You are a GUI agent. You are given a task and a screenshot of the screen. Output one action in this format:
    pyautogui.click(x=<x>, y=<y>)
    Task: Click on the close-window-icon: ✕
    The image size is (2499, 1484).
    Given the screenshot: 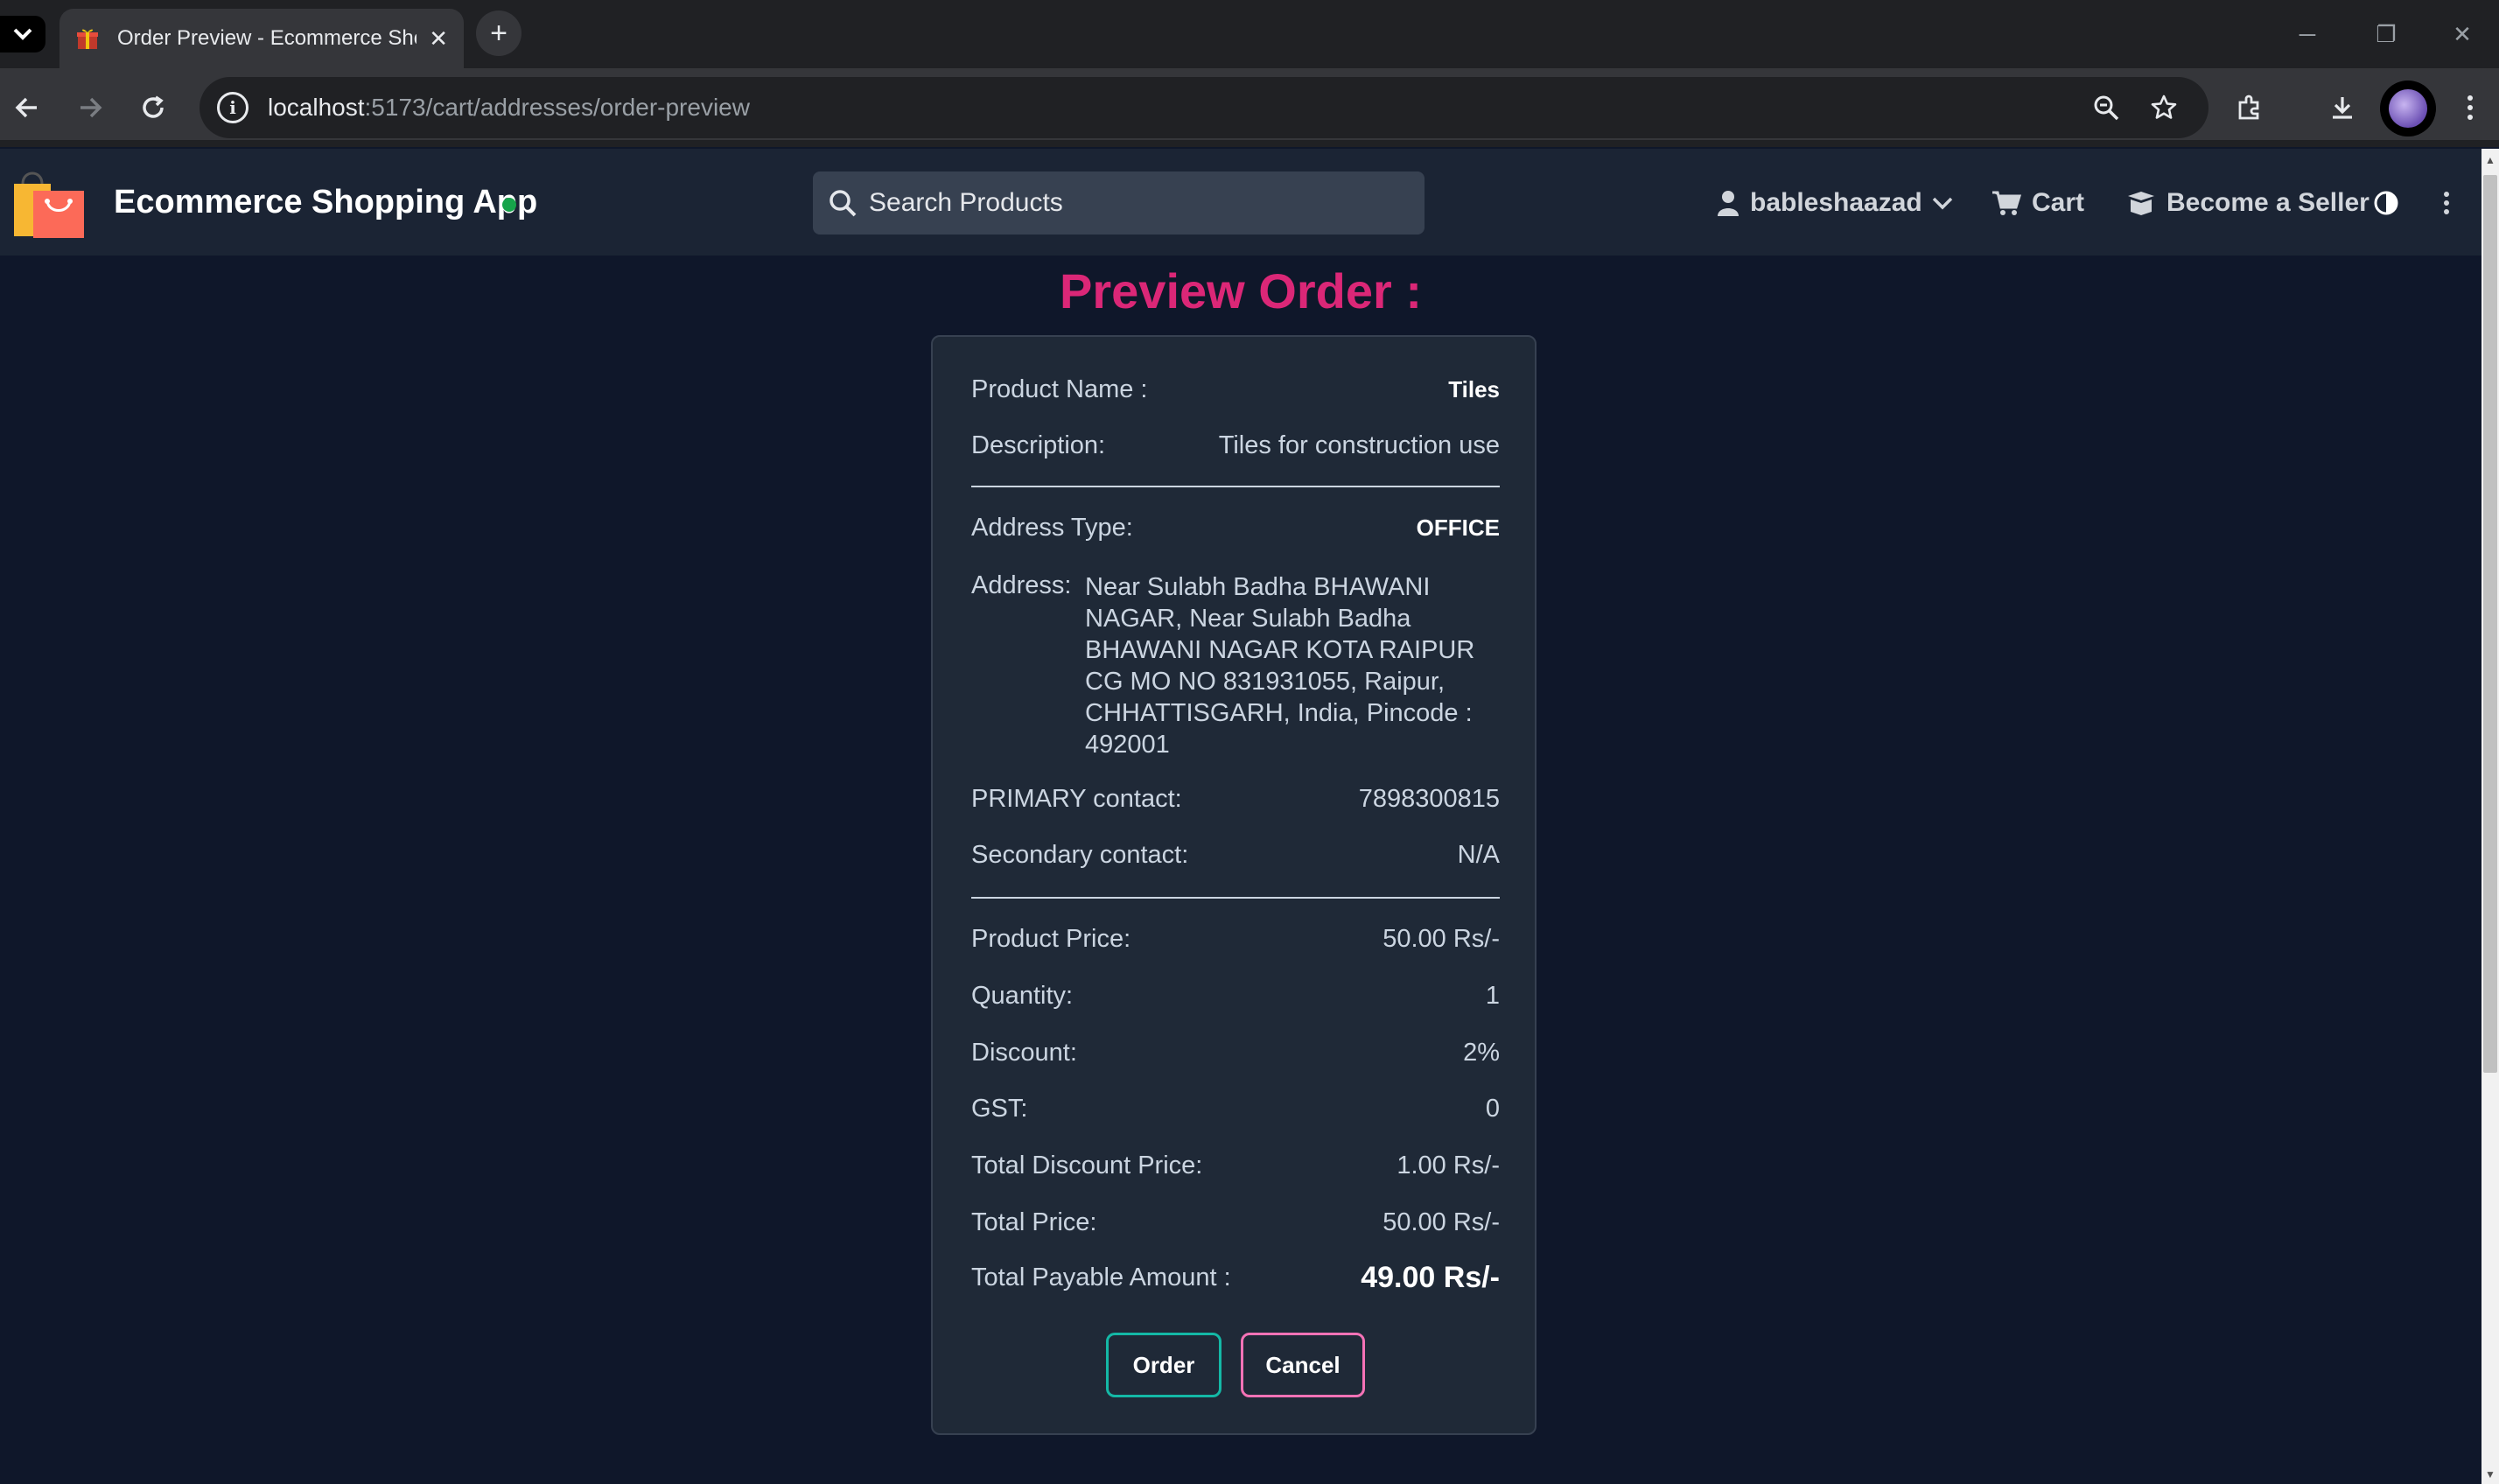 What is the action you would take?
    pyautogui.click(x=2462, y=34)
    